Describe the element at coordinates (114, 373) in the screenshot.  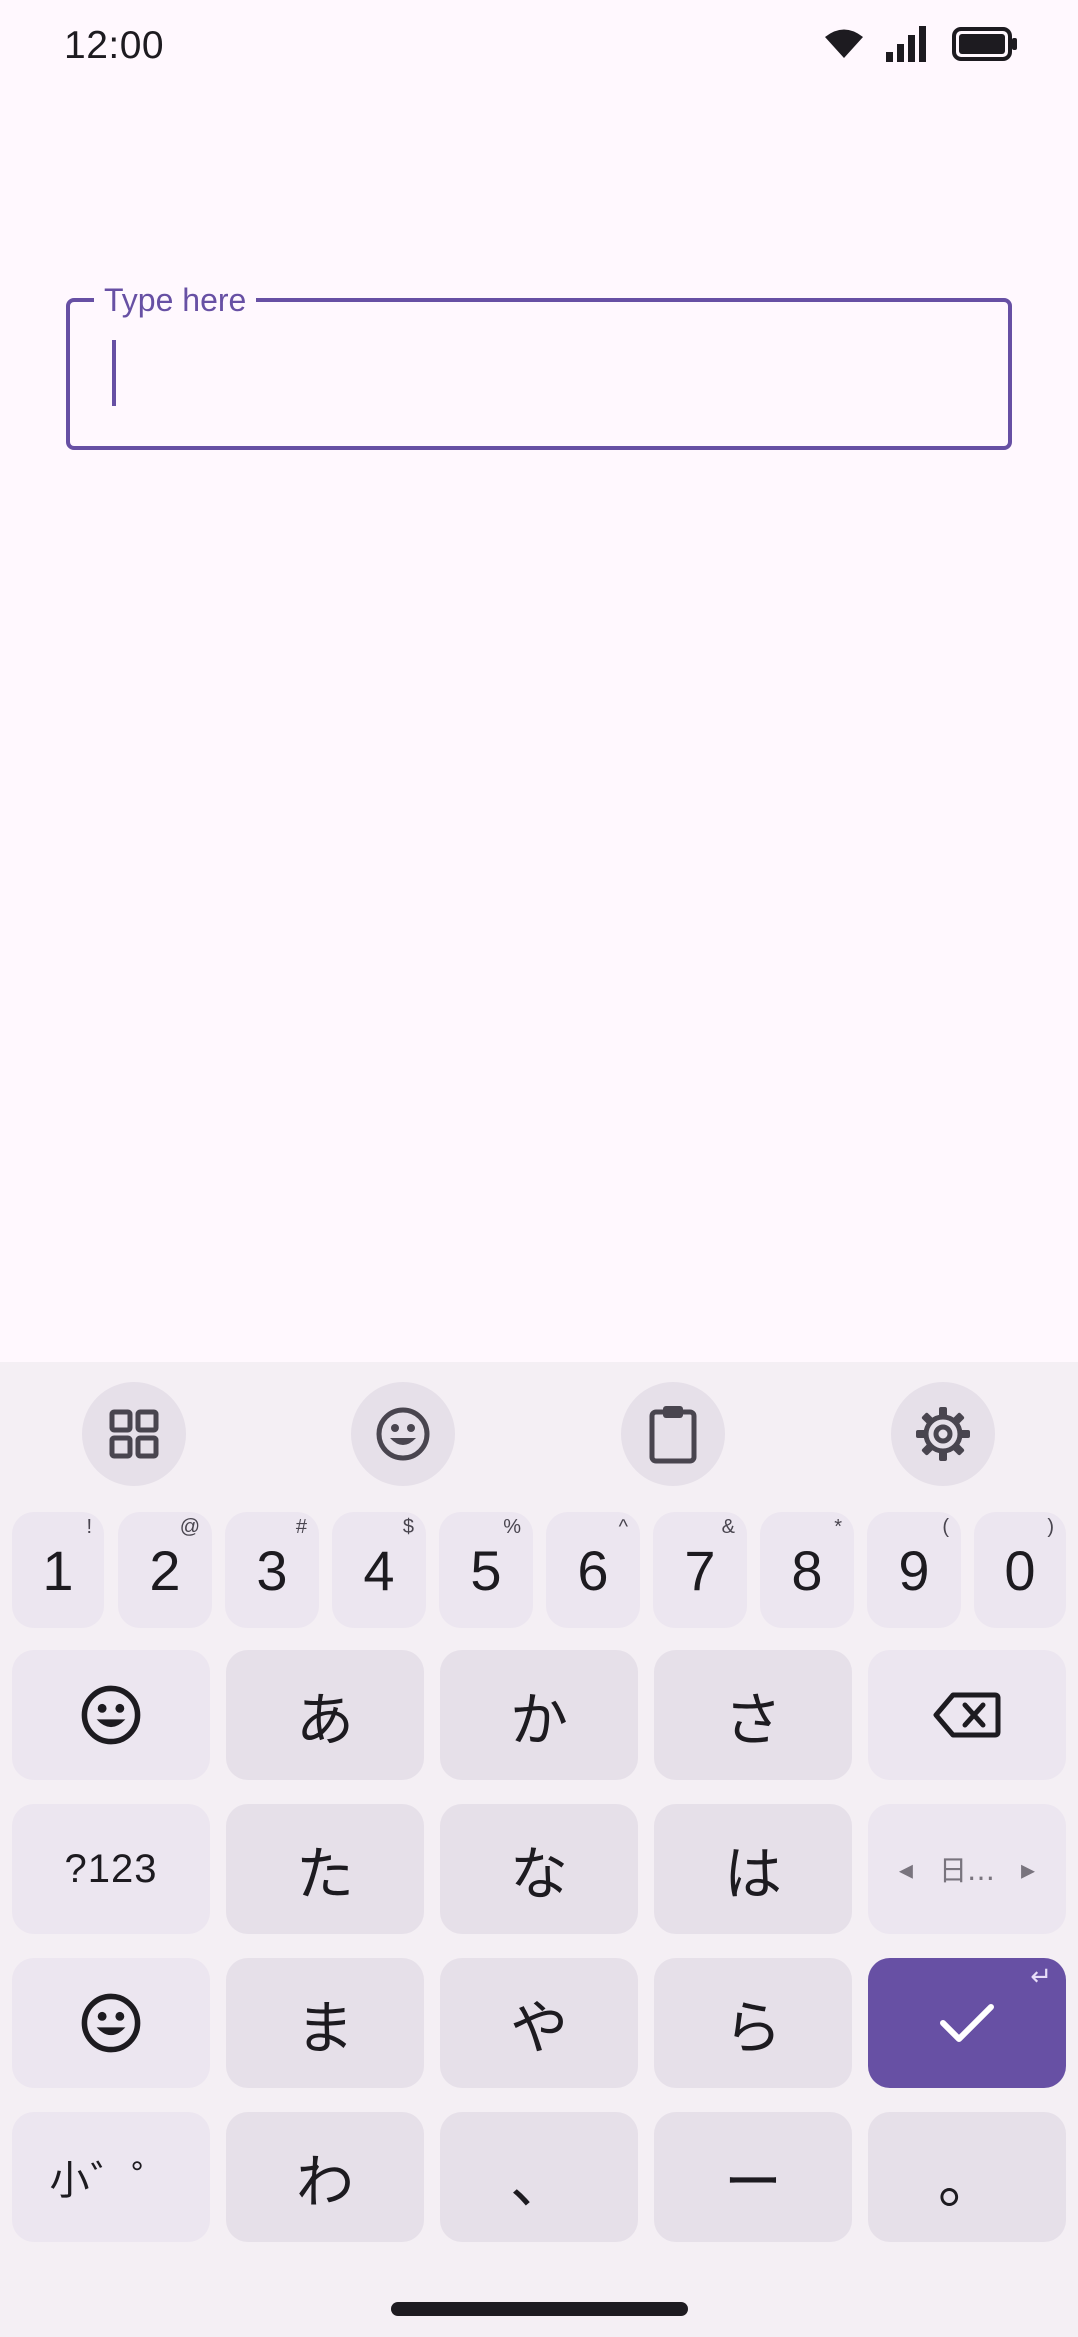
I see `text-cursor` at that location.